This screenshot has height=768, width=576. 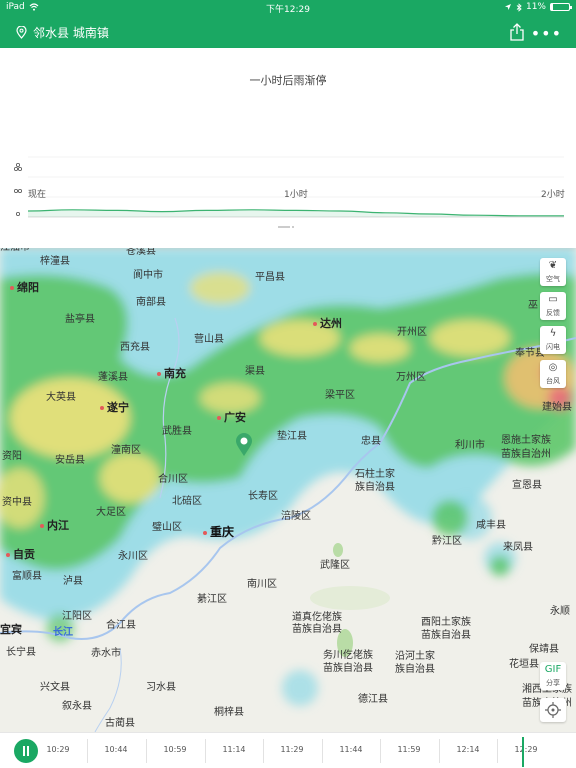 What do you see at coordinates (26, 751) in the screenshot?
I see `pause-button` at bounding box center [26, 751].